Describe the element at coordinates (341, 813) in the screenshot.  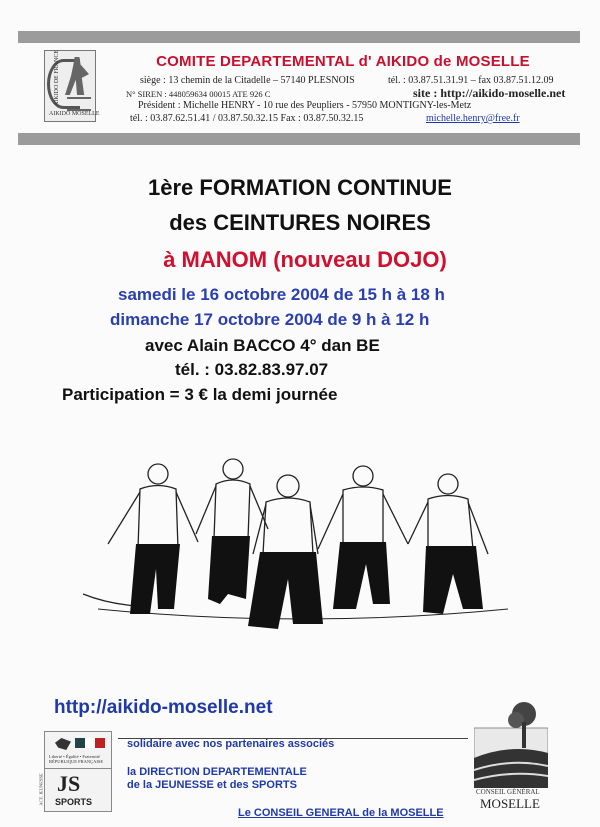
I see `conseil-general-text: Le CONSEIL GENERAL de la MOSELLE` at that location.